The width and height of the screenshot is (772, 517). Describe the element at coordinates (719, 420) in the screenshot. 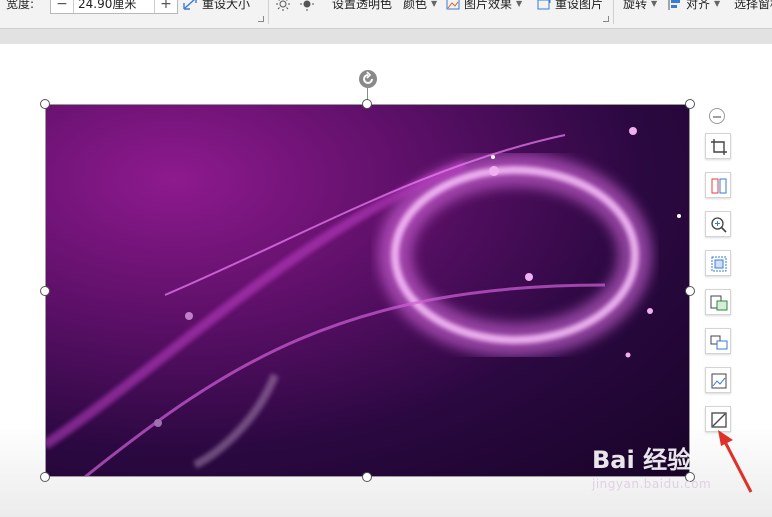

I see `picture-border-icon` at that location.